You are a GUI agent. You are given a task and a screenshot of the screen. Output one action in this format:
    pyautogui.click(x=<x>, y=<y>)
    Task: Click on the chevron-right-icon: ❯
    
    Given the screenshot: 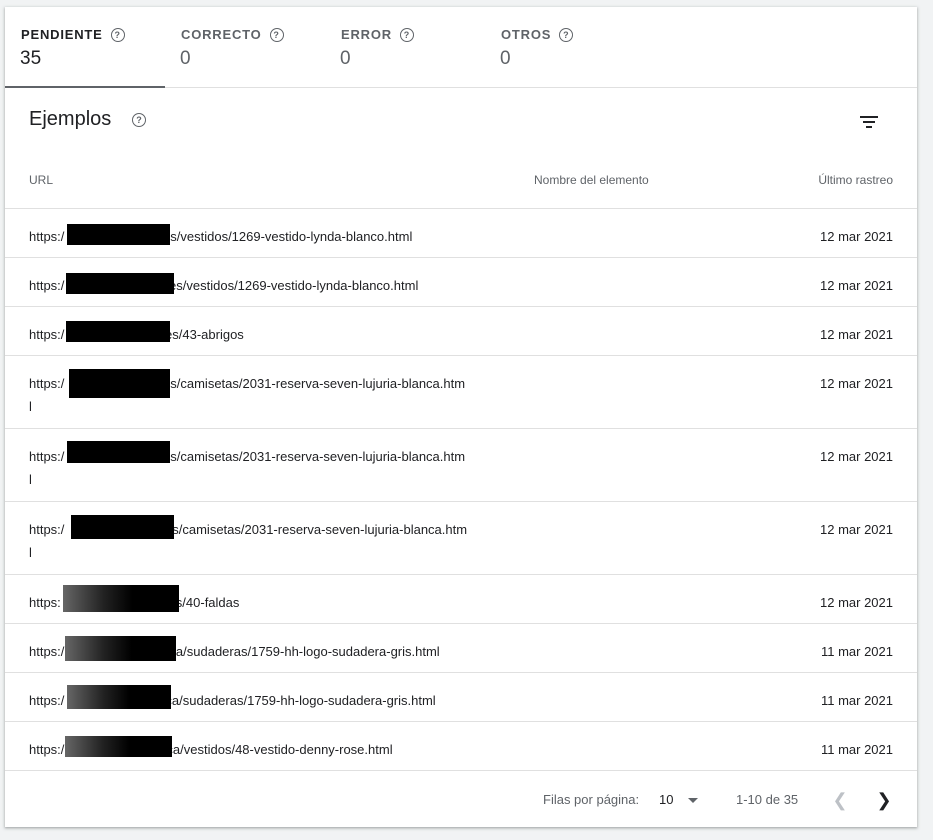 What is the action you would take?
    pyautogui.click(x=884, y=800)
    